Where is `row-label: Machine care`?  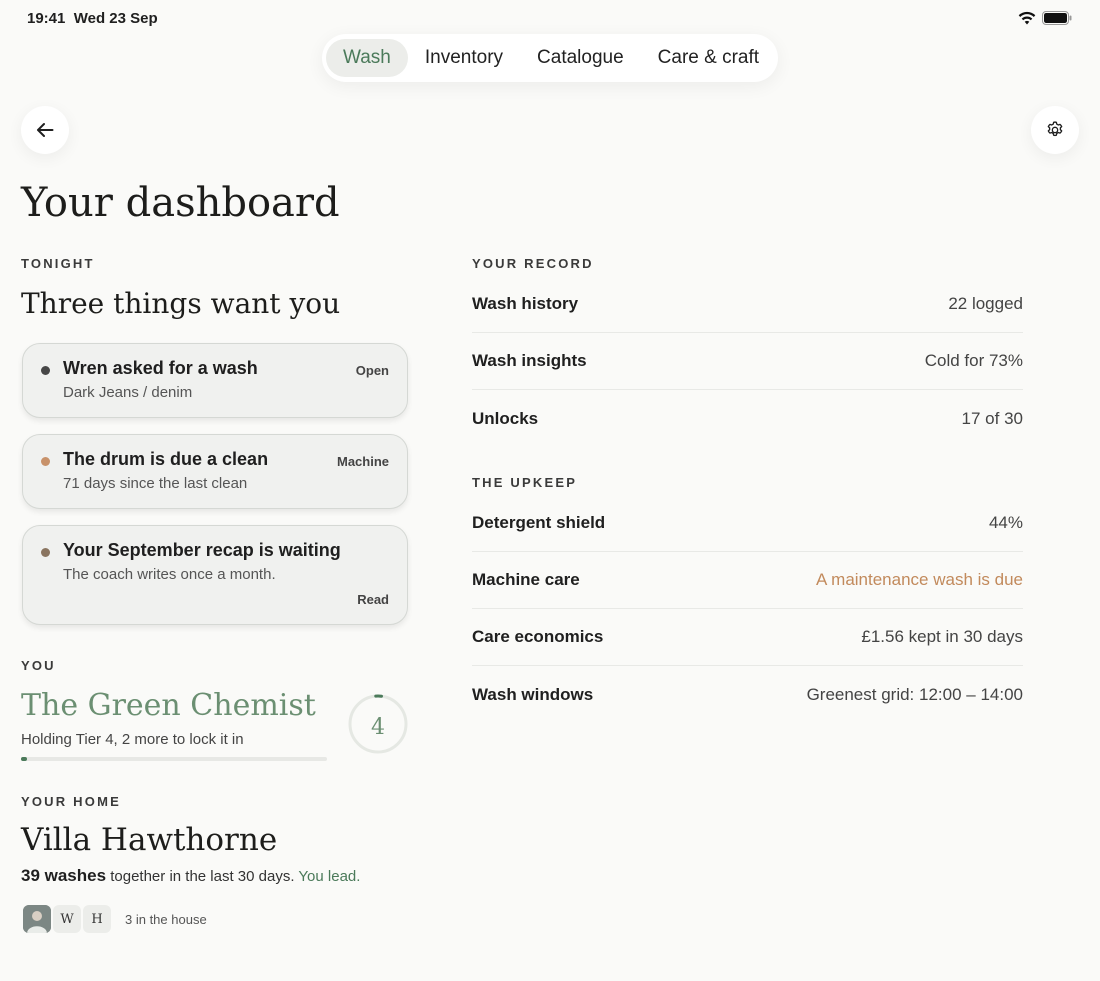 row-label: Machine care is located at coordinates (526, 579).